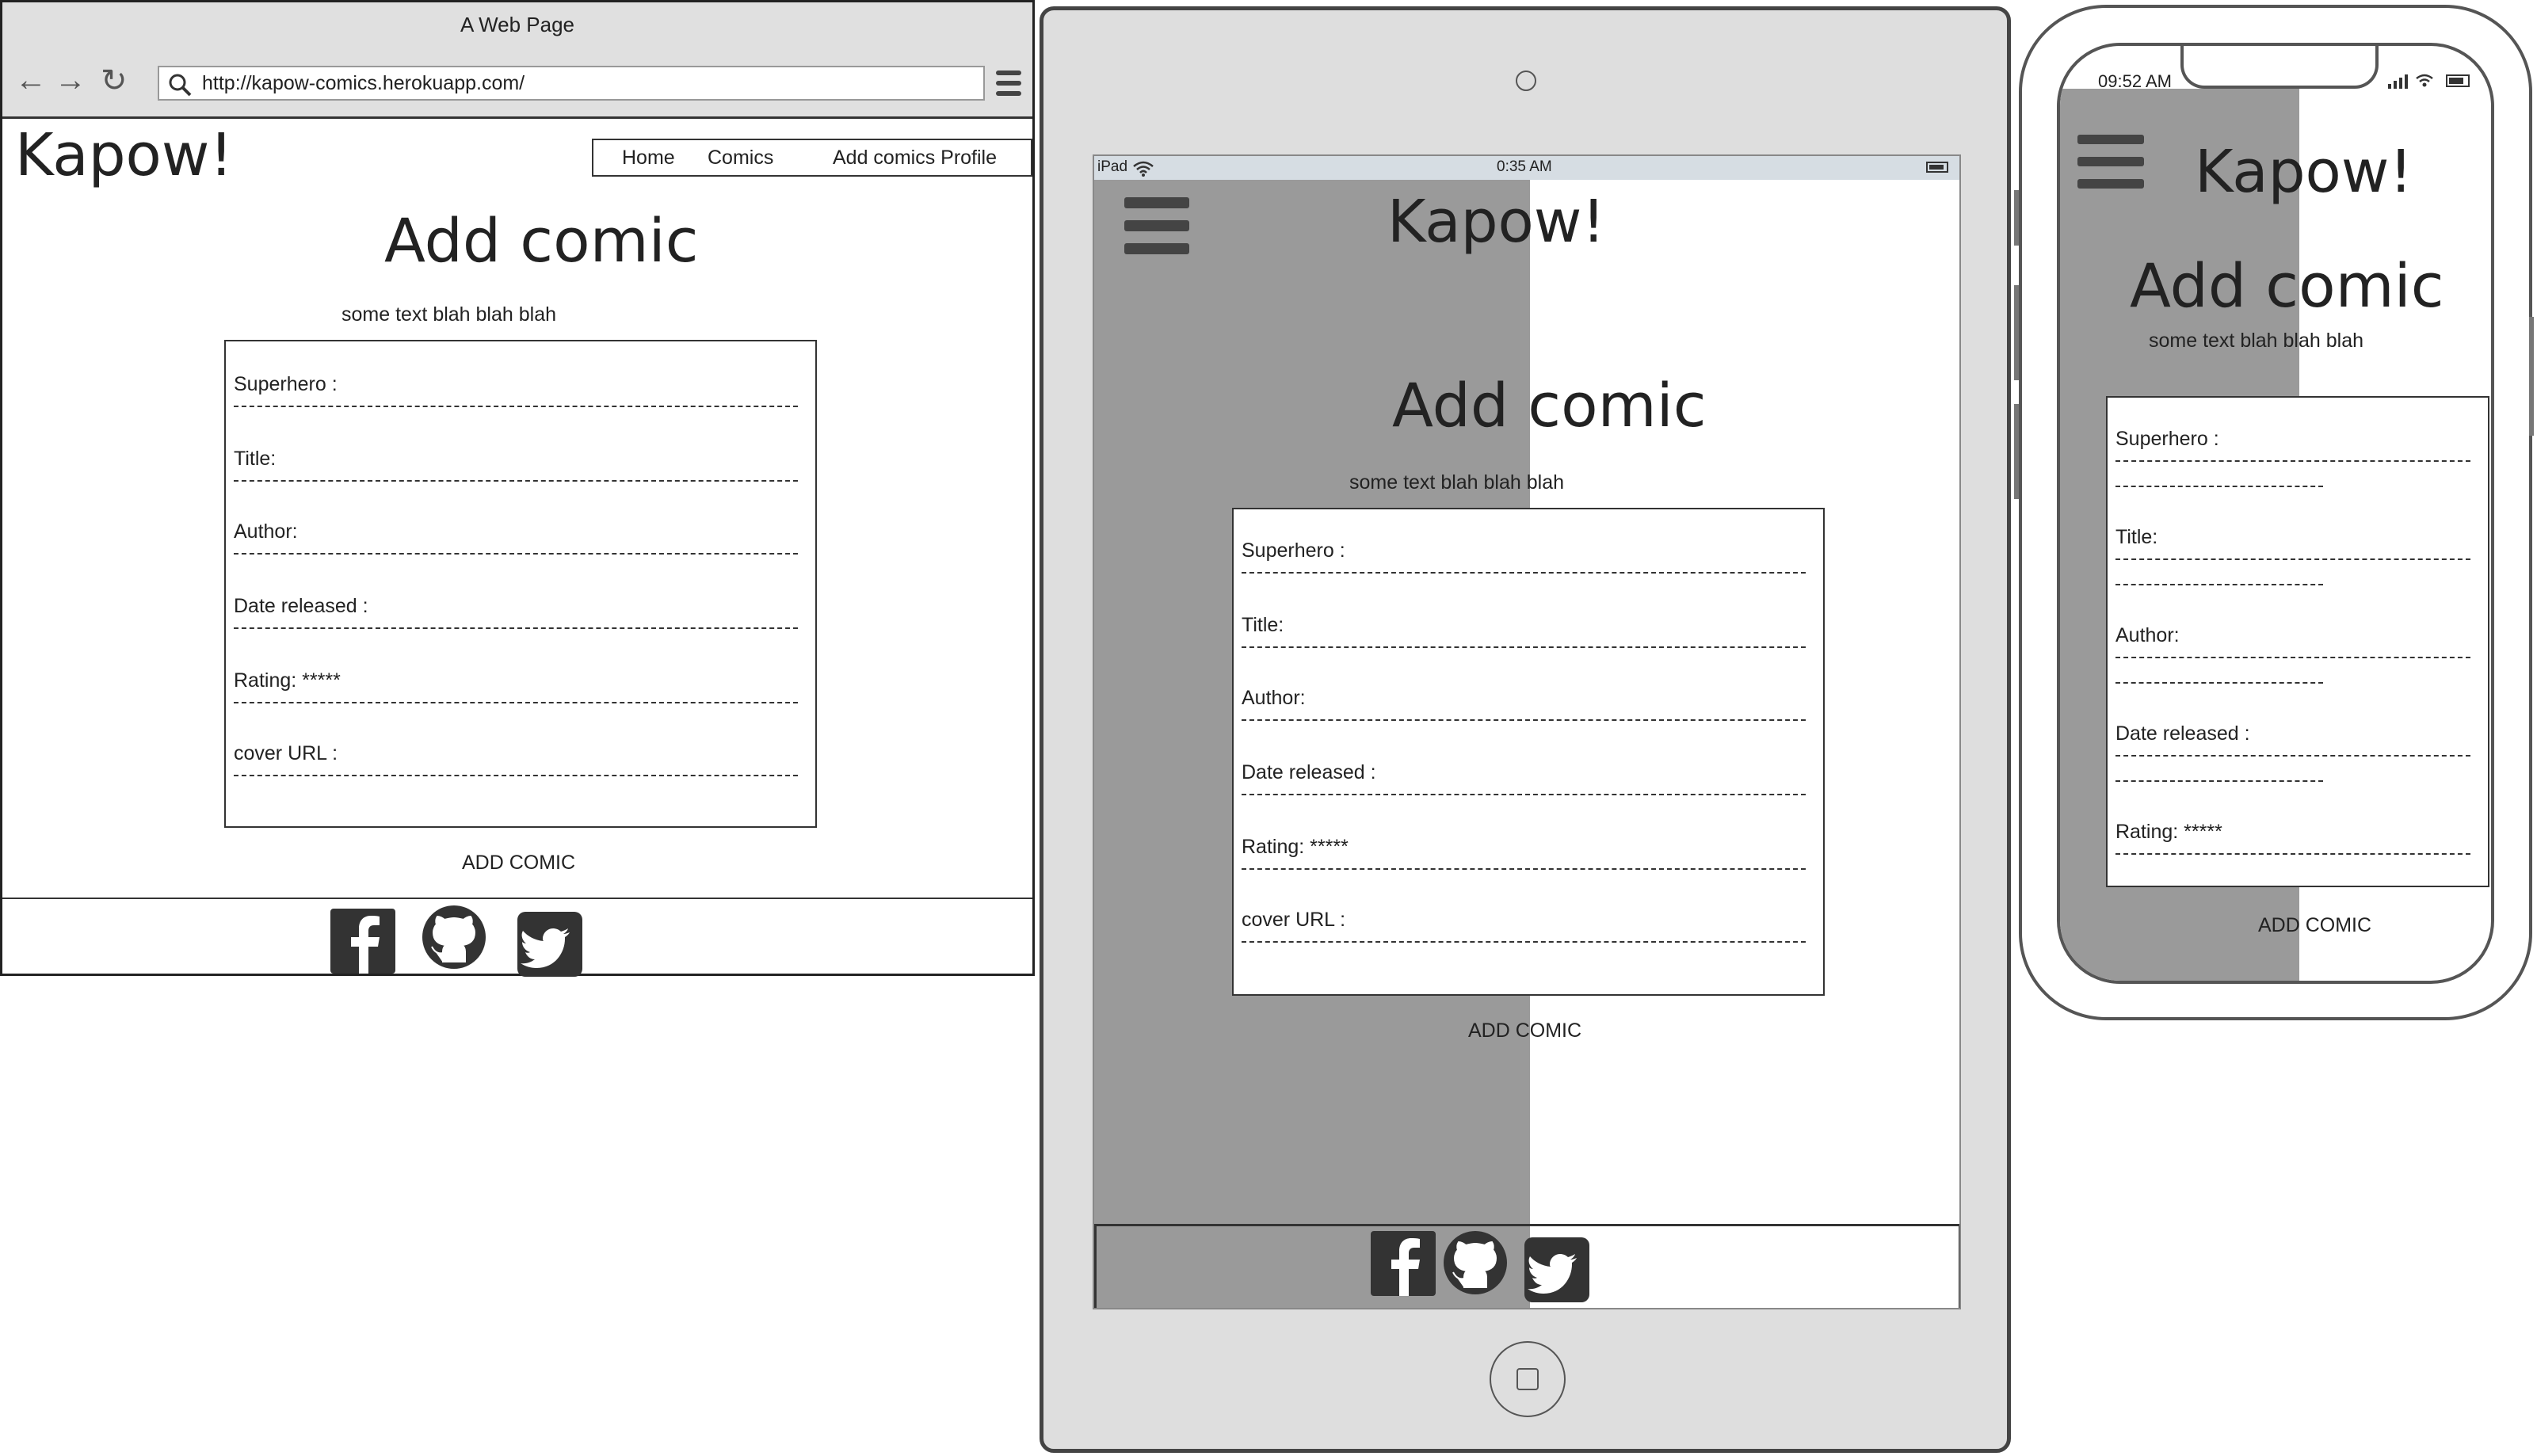 Image resolution: width=2537 pixels, height=1456 pixels. What do you see at coordinates (2017, 451) in the screenshot?
I see `iphone-volume-down` at bounding box center [2017, 451].